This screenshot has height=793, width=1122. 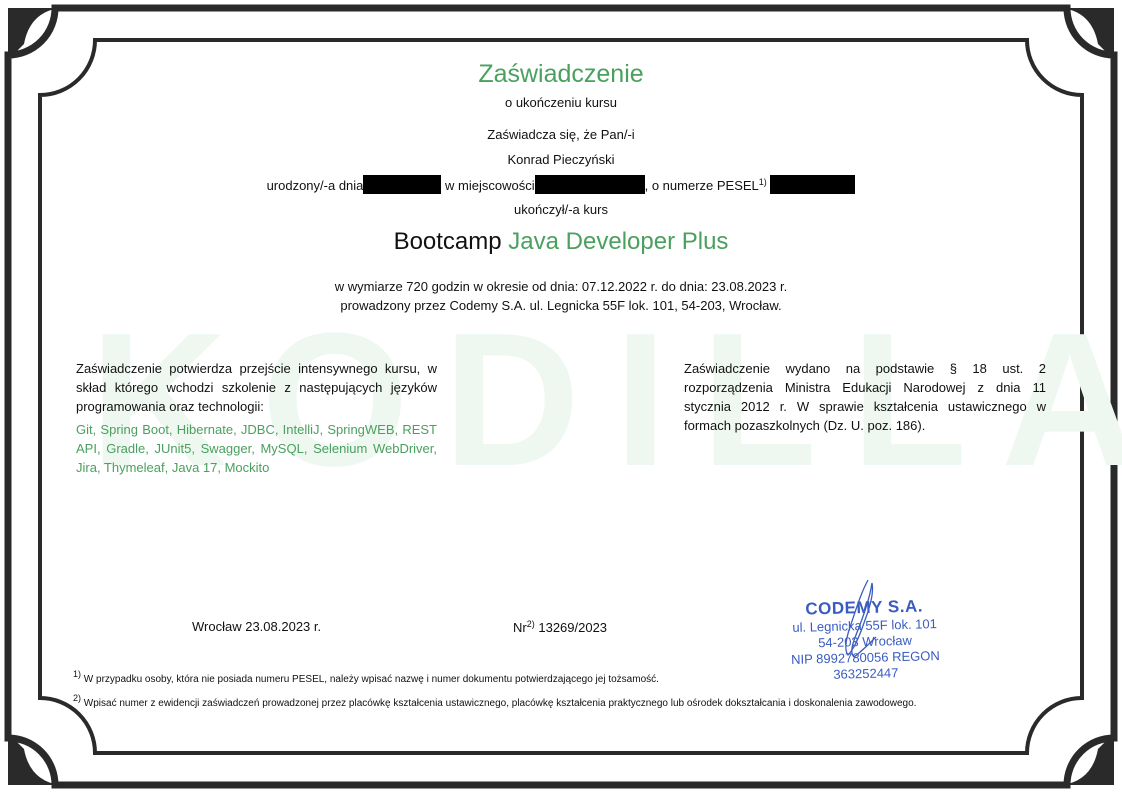 What do you see at coordinates (618, 241) in the screenshot?
I see `course-name: Java Developer Plus` at bounding box center [618, 241].